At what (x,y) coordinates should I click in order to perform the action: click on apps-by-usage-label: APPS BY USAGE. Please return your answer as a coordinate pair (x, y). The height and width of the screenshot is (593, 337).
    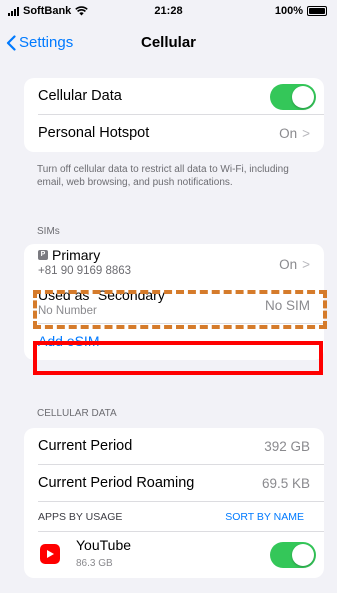
    Looking at the image, I should click on (80, 517).